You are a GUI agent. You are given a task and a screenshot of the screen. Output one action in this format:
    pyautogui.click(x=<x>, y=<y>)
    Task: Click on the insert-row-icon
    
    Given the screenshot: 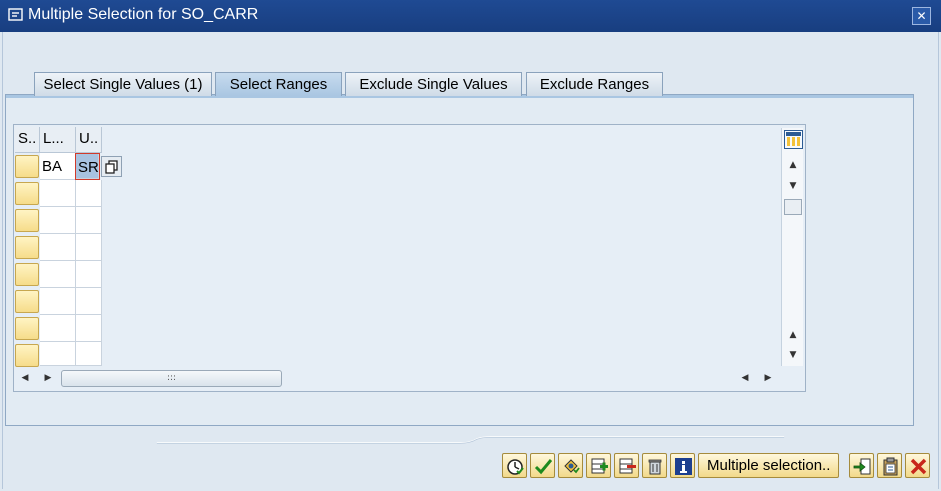 What is the action you would take?
    pyautogui.click(x=599, y=466)
    